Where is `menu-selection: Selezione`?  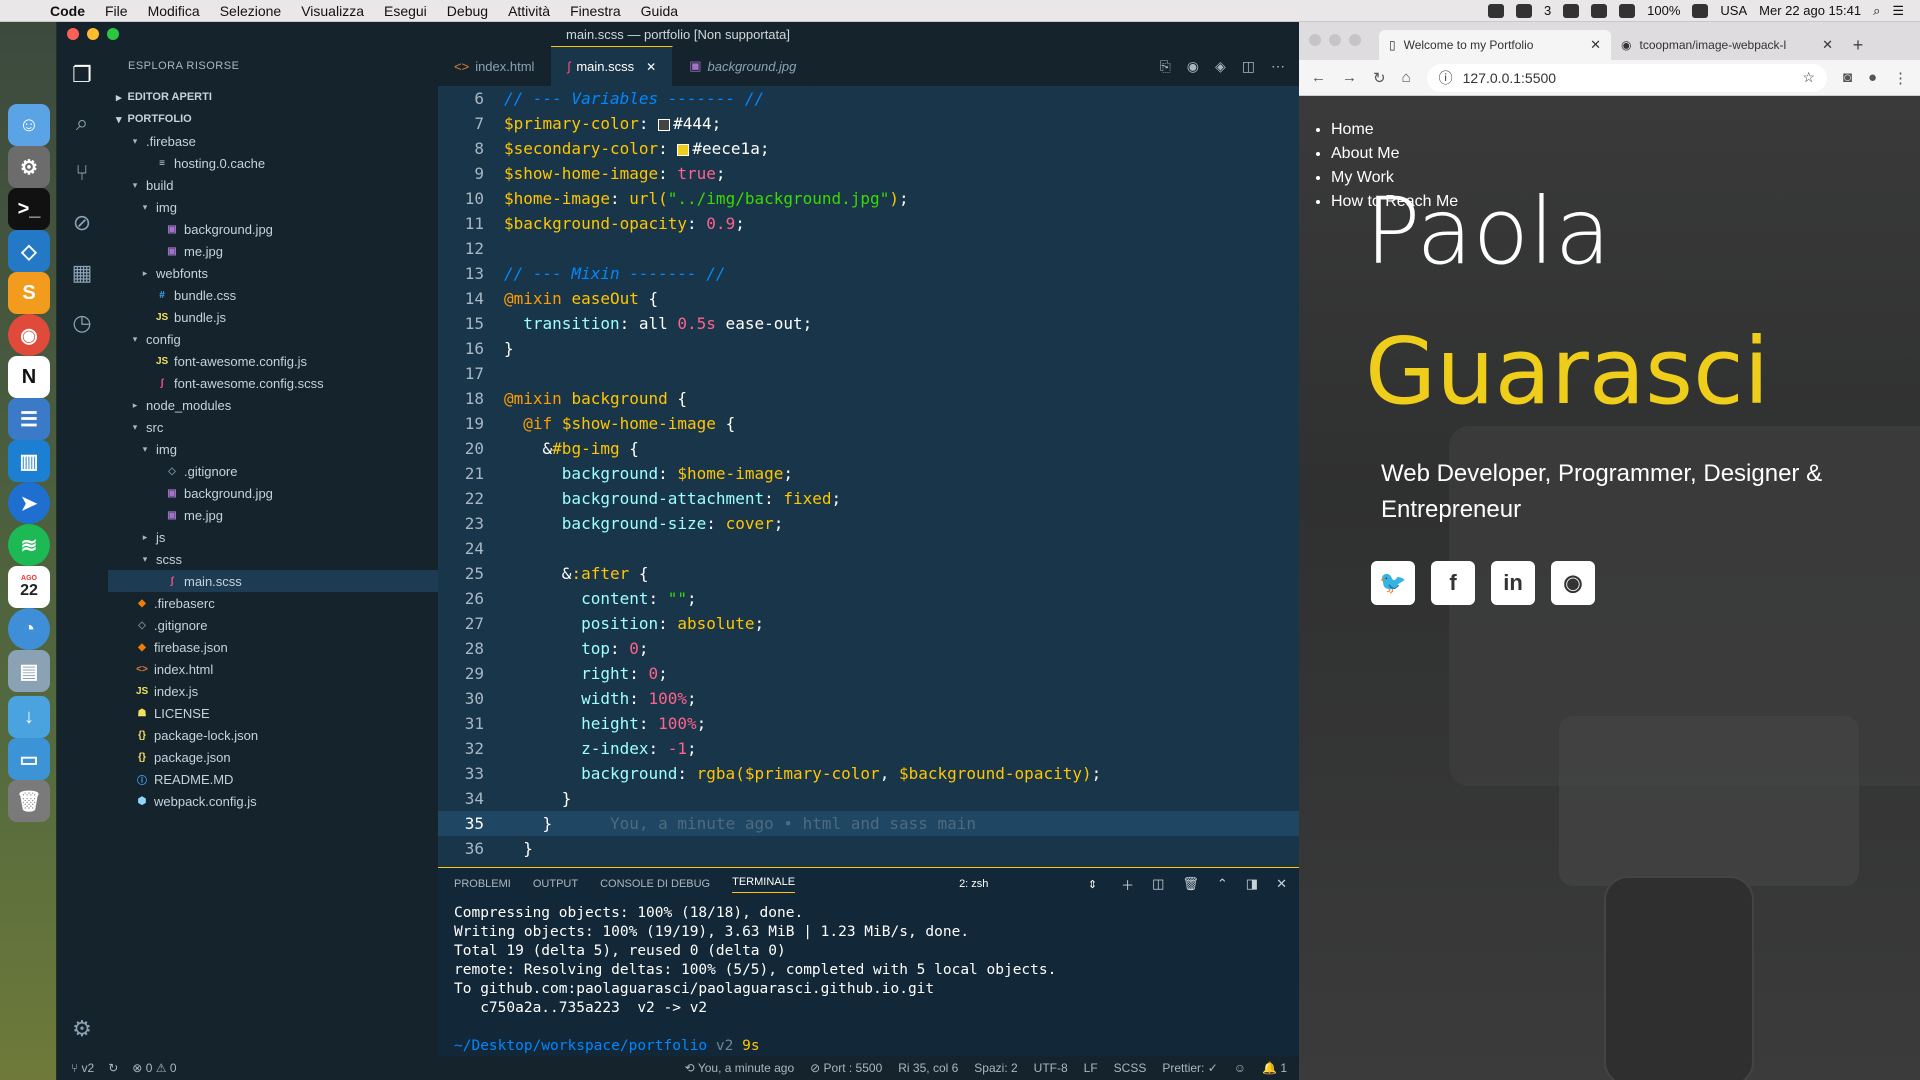
menu-selection: Selezione is located at coordinates (251, 11).